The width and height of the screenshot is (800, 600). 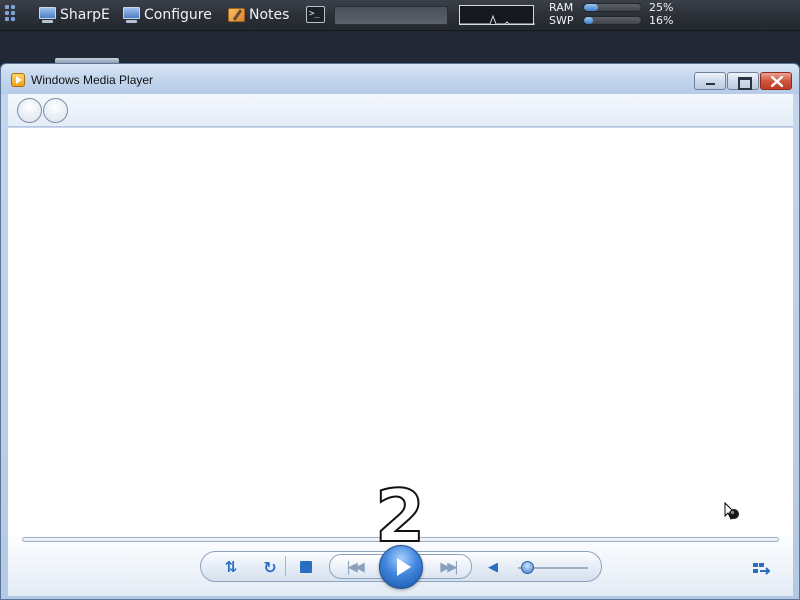 I want to click on shuffle-button: ⇅, so click(x=231, y=567).